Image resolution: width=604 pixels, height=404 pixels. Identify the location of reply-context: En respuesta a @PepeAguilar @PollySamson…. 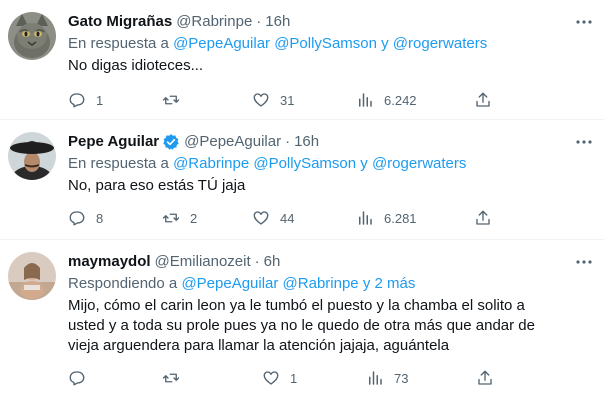
(332, 44).